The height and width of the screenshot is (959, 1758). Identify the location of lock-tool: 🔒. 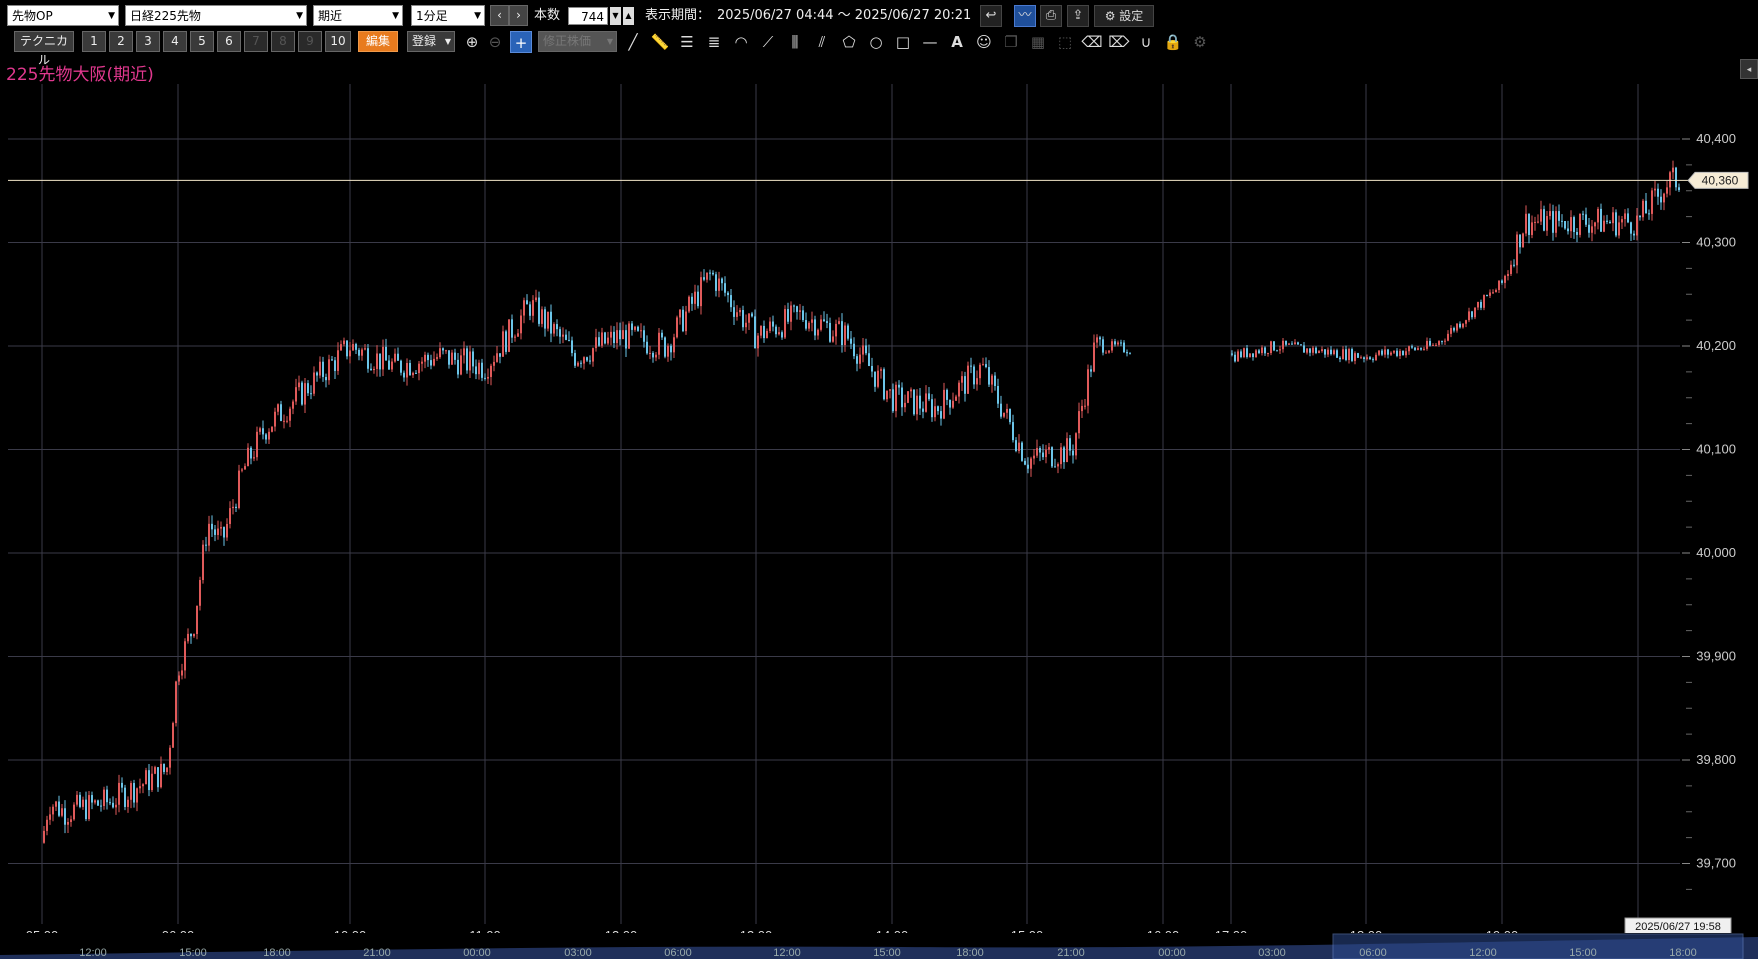
(1173, 42).